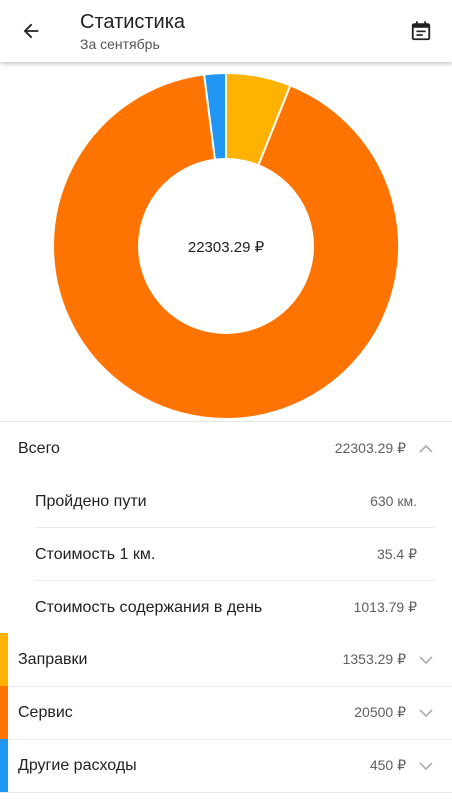  Describe the element at coordinates (226, 448) in the screenshot. I see `total-row: Всего 22303.29 ₽` at that location.